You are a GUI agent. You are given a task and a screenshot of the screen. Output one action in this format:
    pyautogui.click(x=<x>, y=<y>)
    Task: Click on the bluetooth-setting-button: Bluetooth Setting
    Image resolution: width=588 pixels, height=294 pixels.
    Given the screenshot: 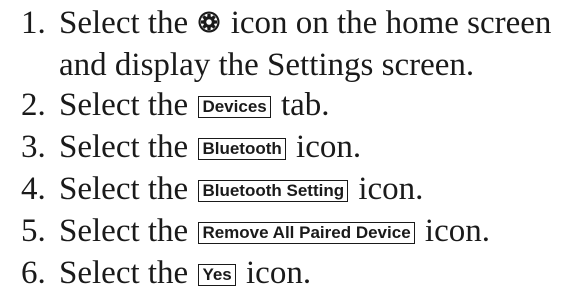 What is the action you would take?
    pyautogui.click(x=273, y=191)
    